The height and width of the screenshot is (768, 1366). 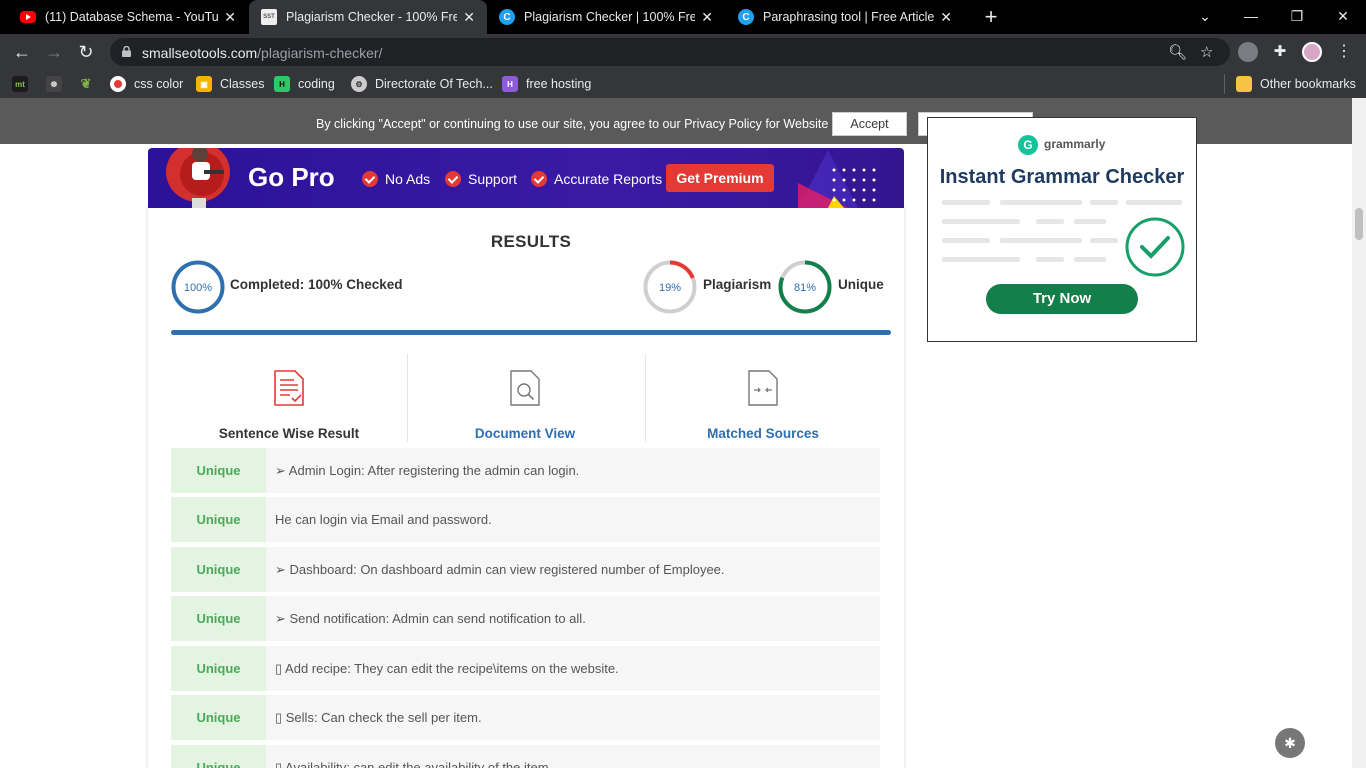 What do you see at coordinates (1062, 177) in the screenshot?
I see `ad-title: Instant Grammar Checker` at bounding box center [1062, 177].